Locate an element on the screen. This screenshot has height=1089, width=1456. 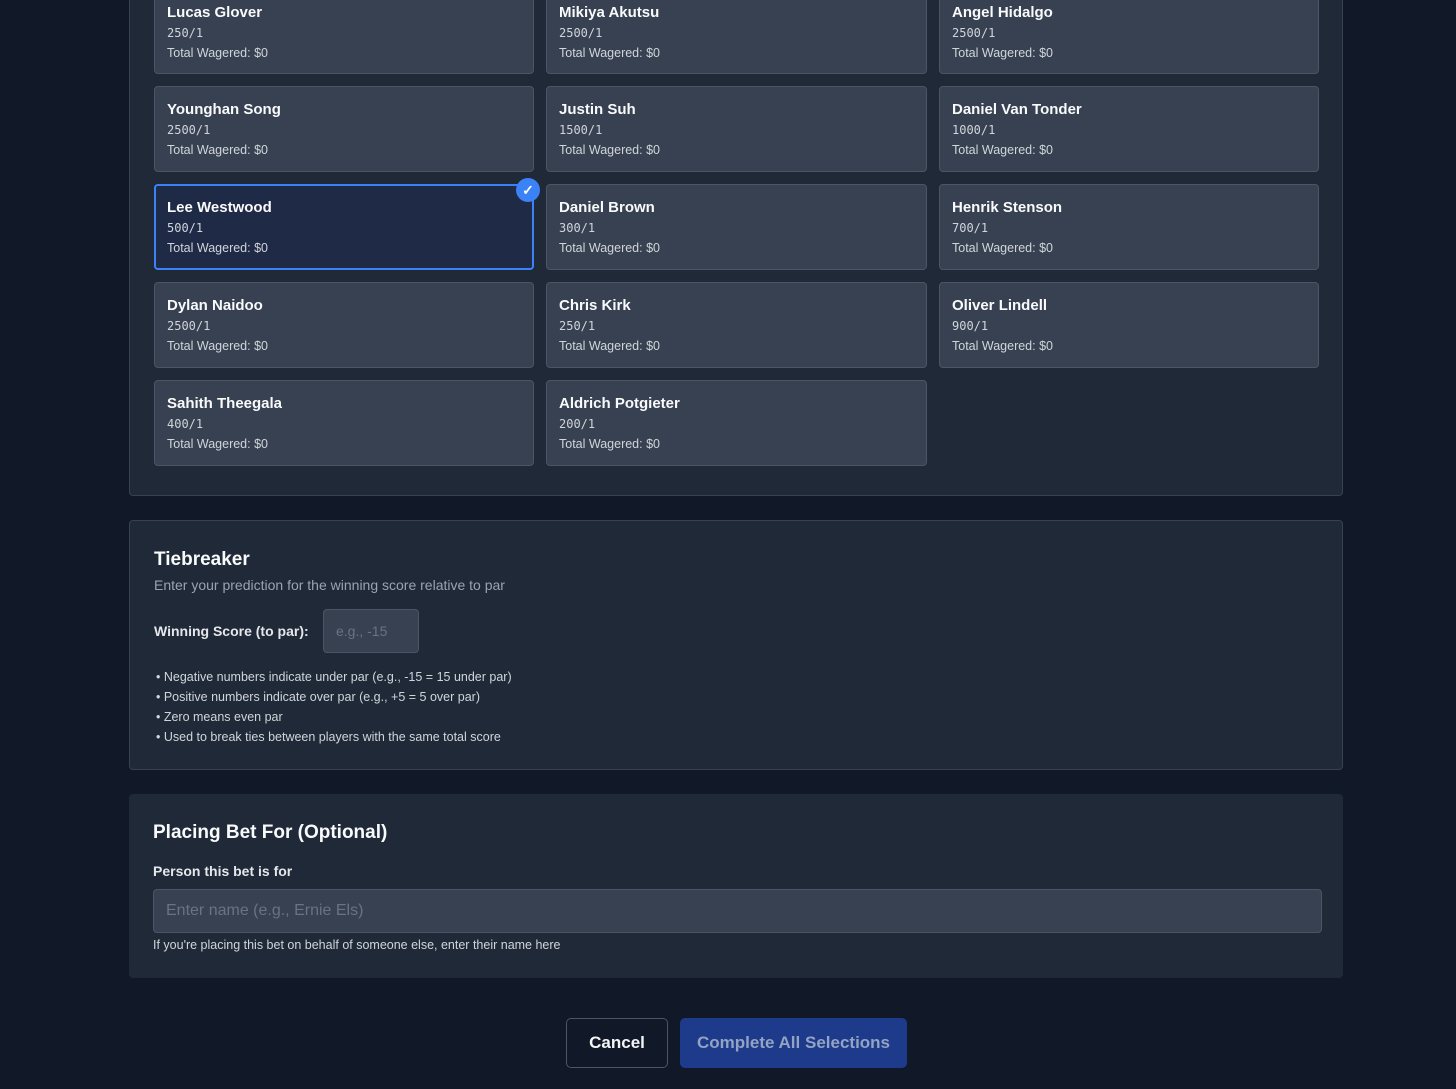
player-odds: 1500/1 is located at coordinates (581, 130).